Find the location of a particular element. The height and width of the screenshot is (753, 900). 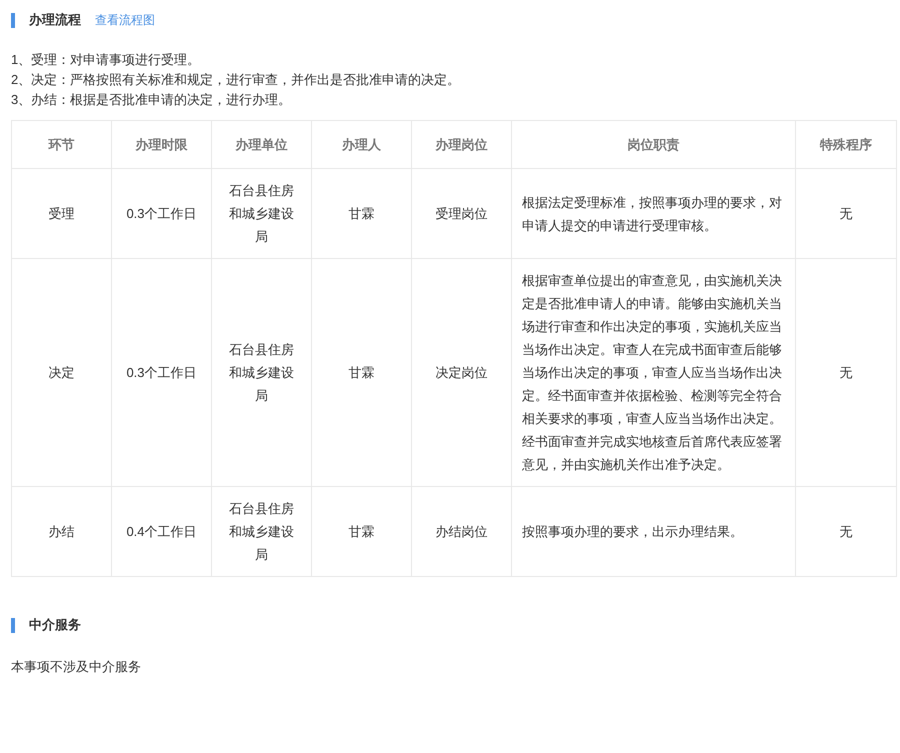

table-cell: 受理 is located at coordinates (62, 213).